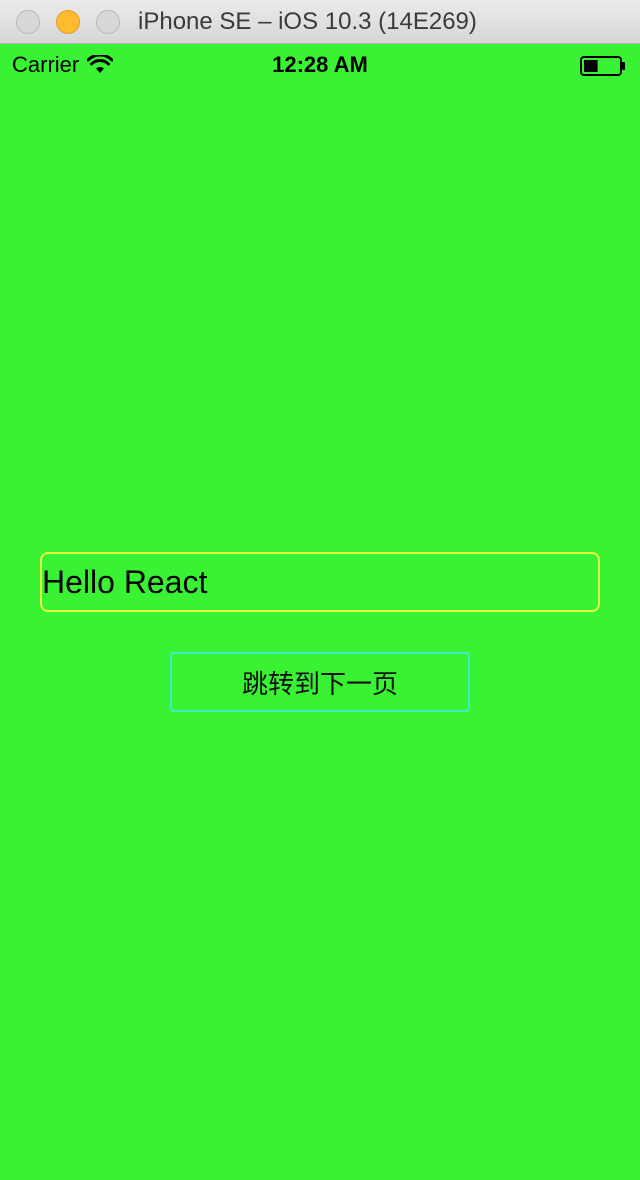 The height and width of the screenshot is (1180, 640). Describe the element at coordinates (602, 66) in the screenshot. I see `battery-icon` at that location.